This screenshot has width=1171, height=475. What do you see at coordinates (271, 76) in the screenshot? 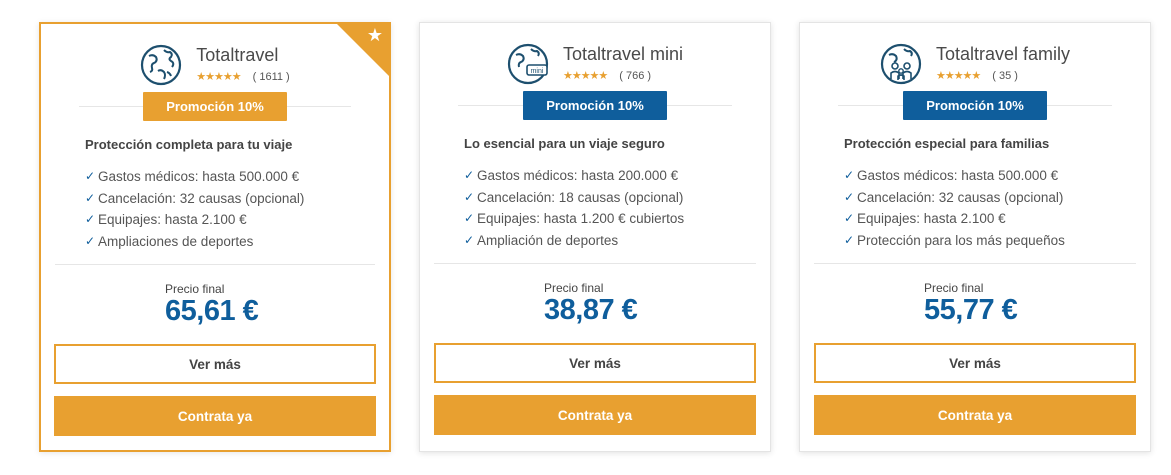
I see `rating-count: ( 1611 )` at bounding box center [271, 76].